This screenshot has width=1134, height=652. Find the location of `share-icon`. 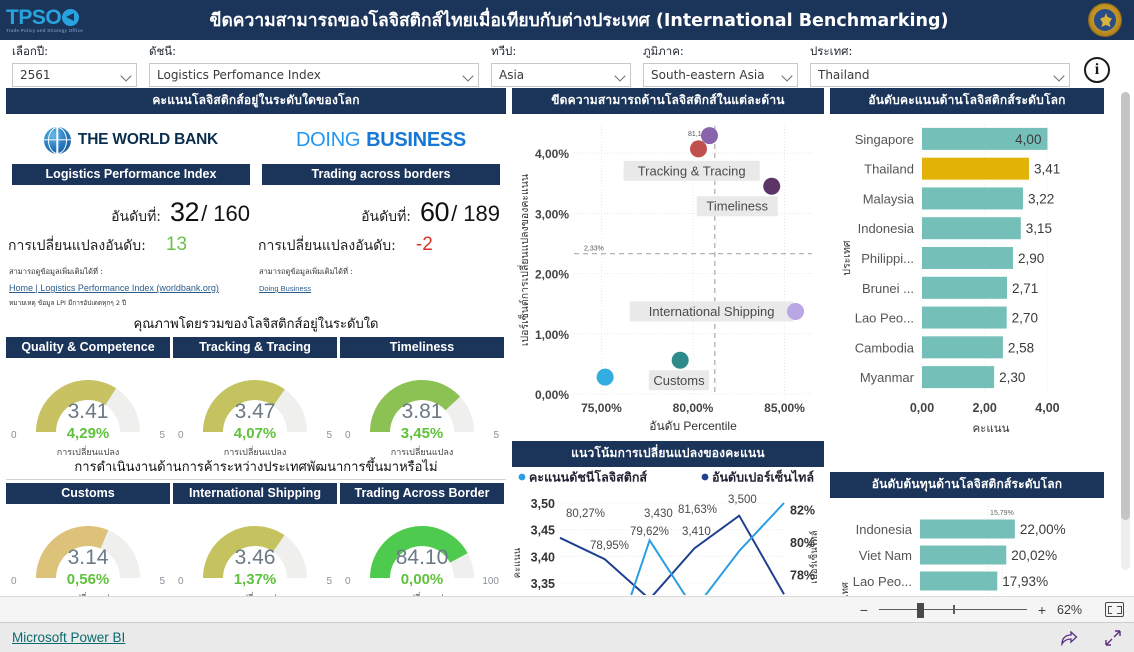

share-icon is located at coordinates (1069, 638).